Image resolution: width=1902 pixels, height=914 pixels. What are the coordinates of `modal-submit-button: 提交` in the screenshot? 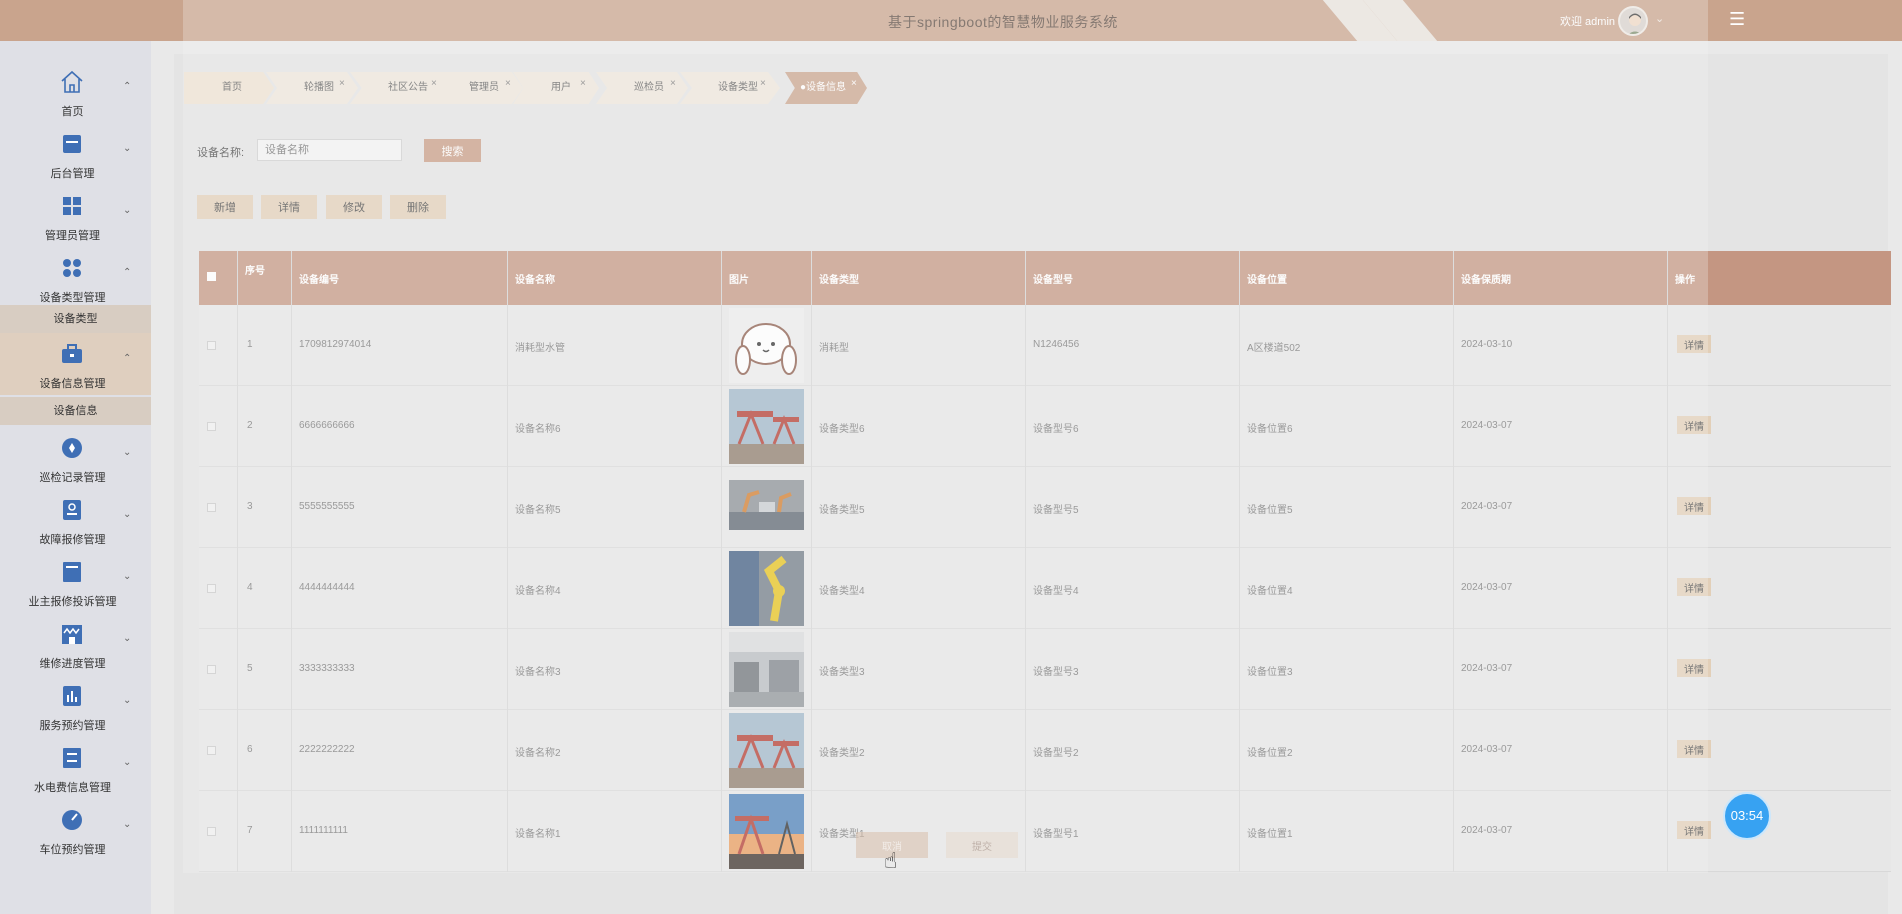 It's located at (982, 845).